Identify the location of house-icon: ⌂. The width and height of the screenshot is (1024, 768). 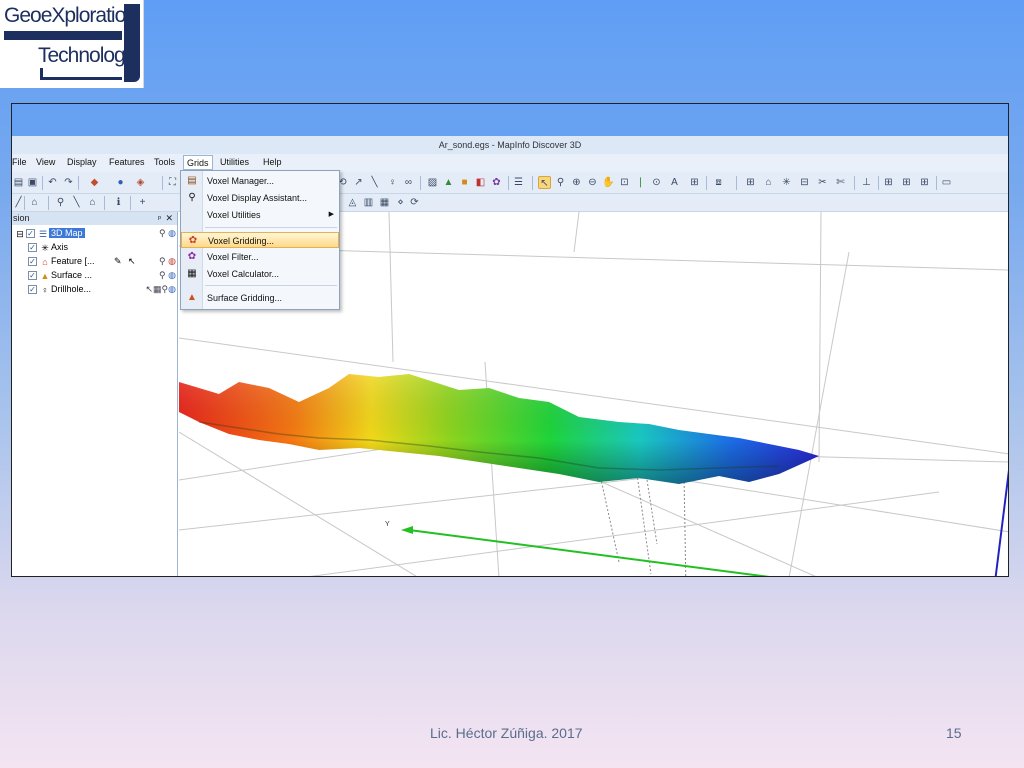
(768, 182).